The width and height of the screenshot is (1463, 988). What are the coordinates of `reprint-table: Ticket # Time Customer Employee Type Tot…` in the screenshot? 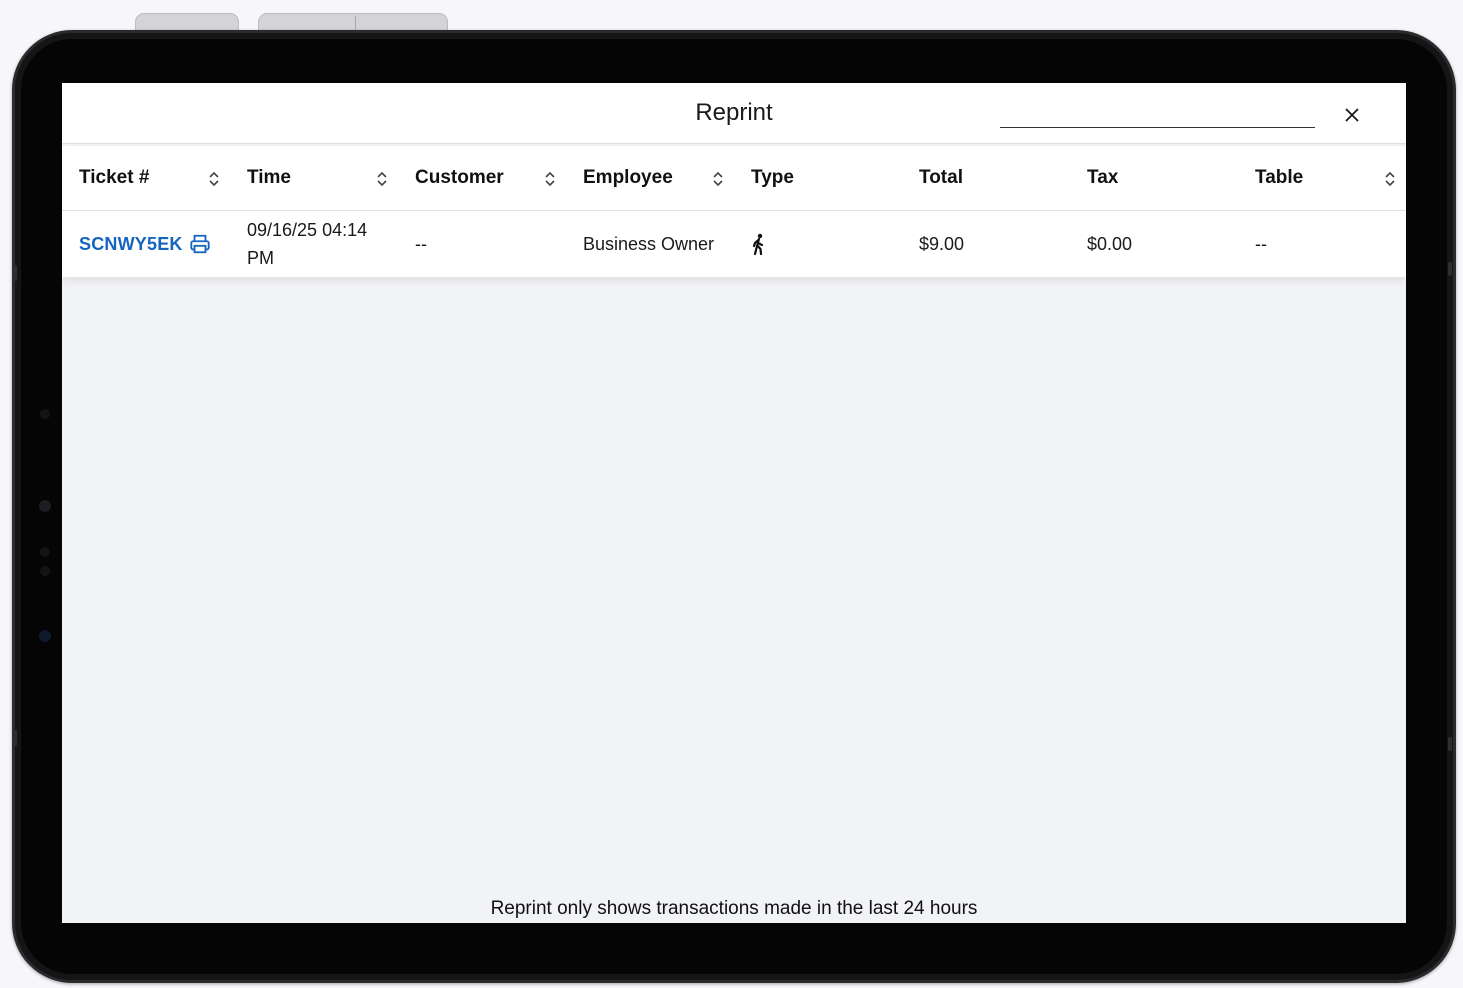 It's located at (734, 211).